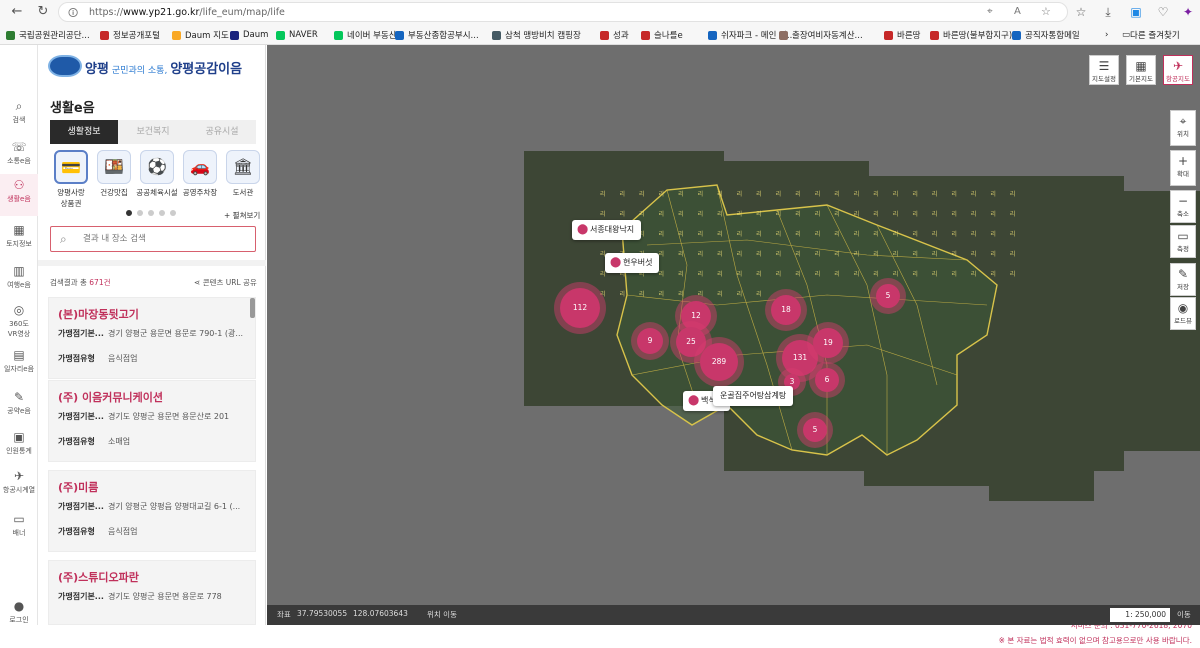 This screenshot has height=648, width=1200. Describe the element at coordinates (902, 35) in the screenshot. I see `bookmark-item: 바른땅` at that location.